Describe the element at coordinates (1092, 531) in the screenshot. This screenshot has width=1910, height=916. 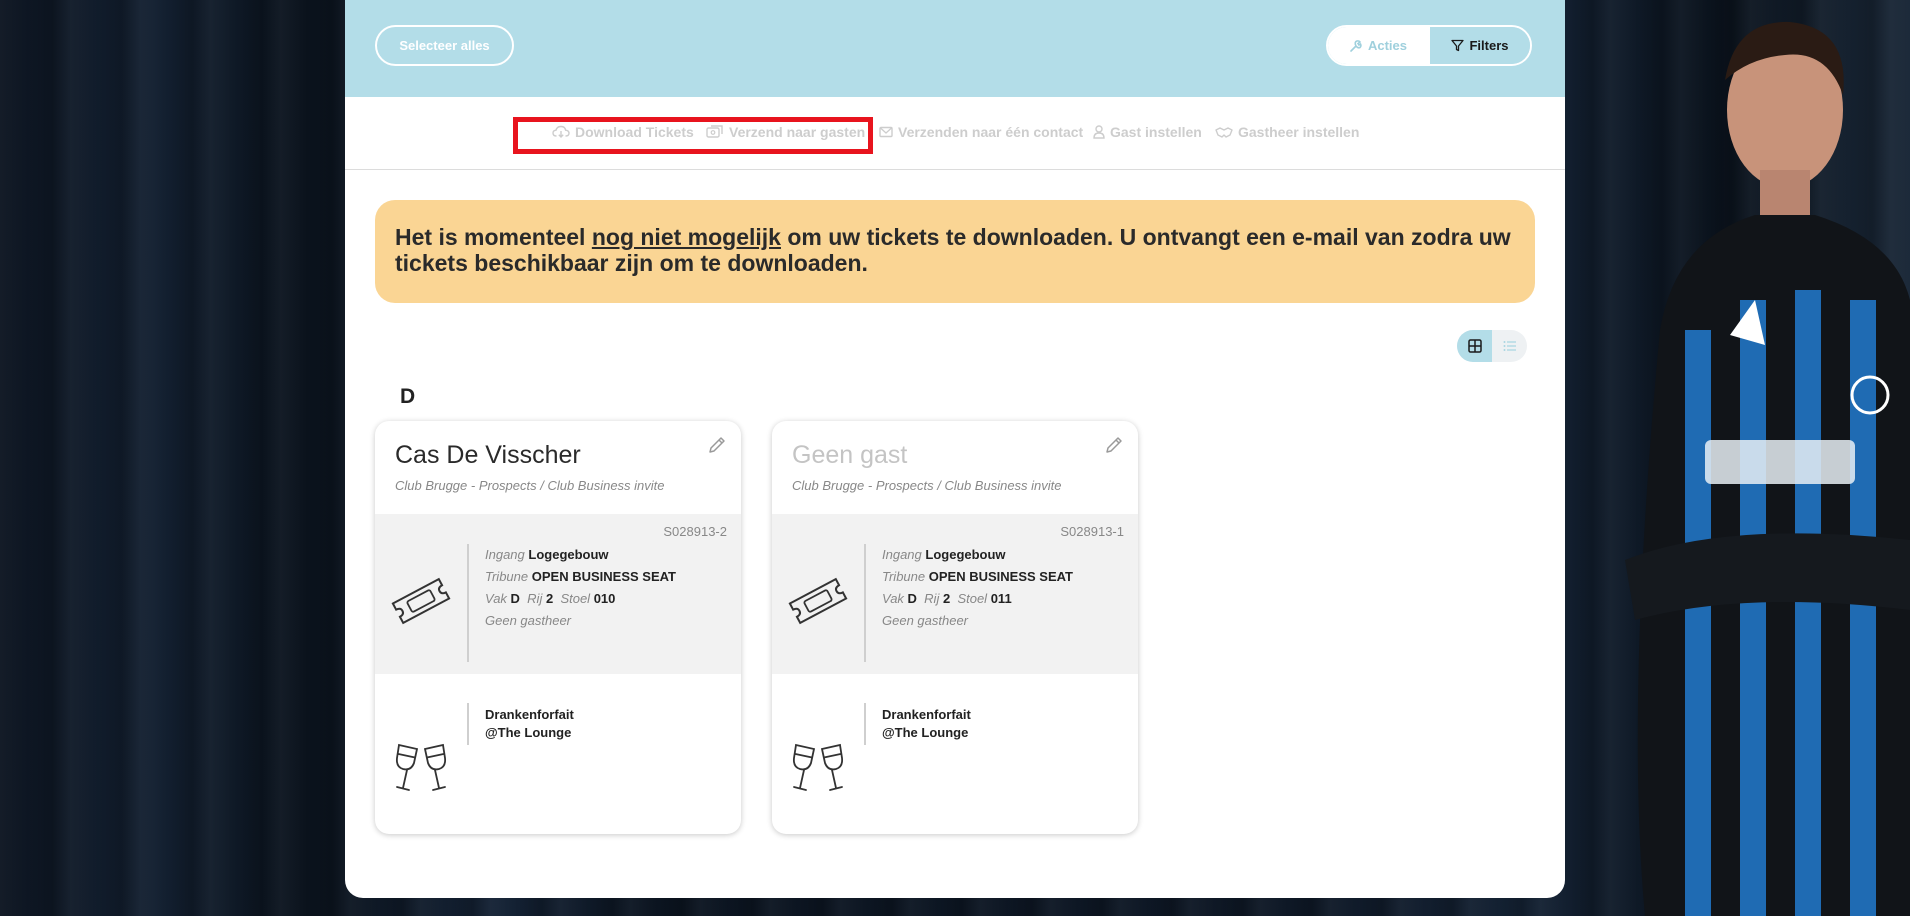
I see `ticket-code: S028913-1` at that location.